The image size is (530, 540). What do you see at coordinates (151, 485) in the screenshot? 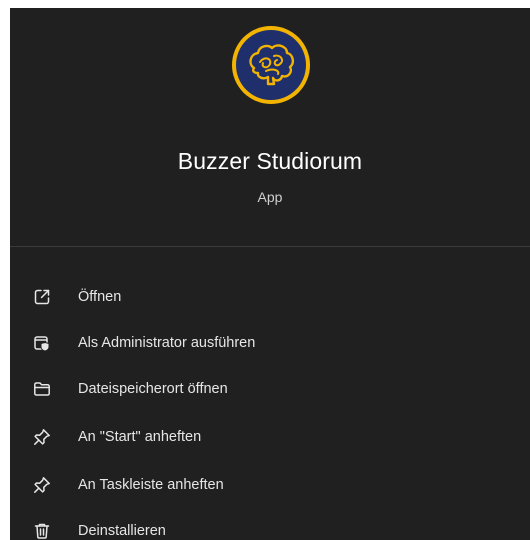
I see `menu-item-label: An Taskleiste anheften` at bounding box center [151, 485].